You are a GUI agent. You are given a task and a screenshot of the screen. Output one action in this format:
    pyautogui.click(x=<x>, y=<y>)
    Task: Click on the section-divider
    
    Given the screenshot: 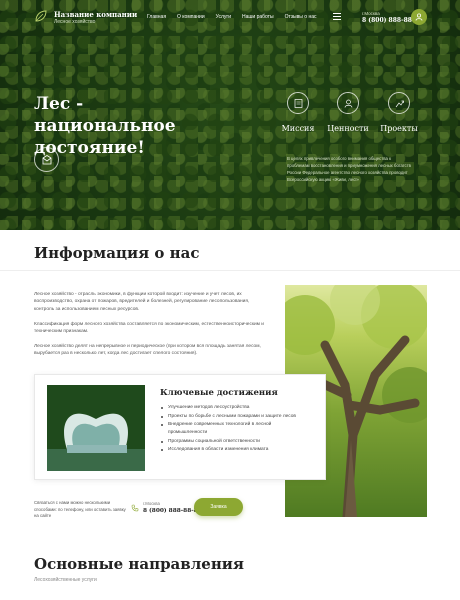 What is the action you would take?
    pyautogui.click(x=230, y=270)
    